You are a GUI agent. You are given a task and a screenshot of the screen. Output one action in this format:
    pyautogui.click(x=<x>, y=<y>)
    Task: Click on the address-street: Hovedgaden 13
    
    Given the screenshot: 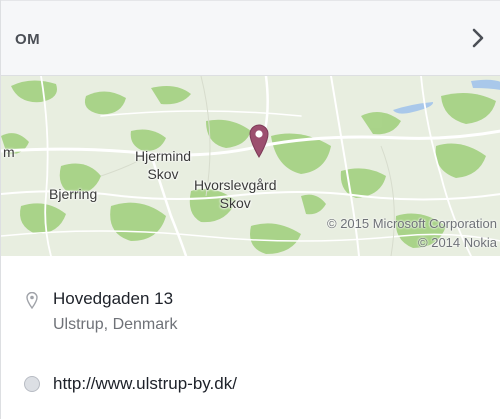 What is the action you would take?
    pyautogui.click(x=113, y=298)
    